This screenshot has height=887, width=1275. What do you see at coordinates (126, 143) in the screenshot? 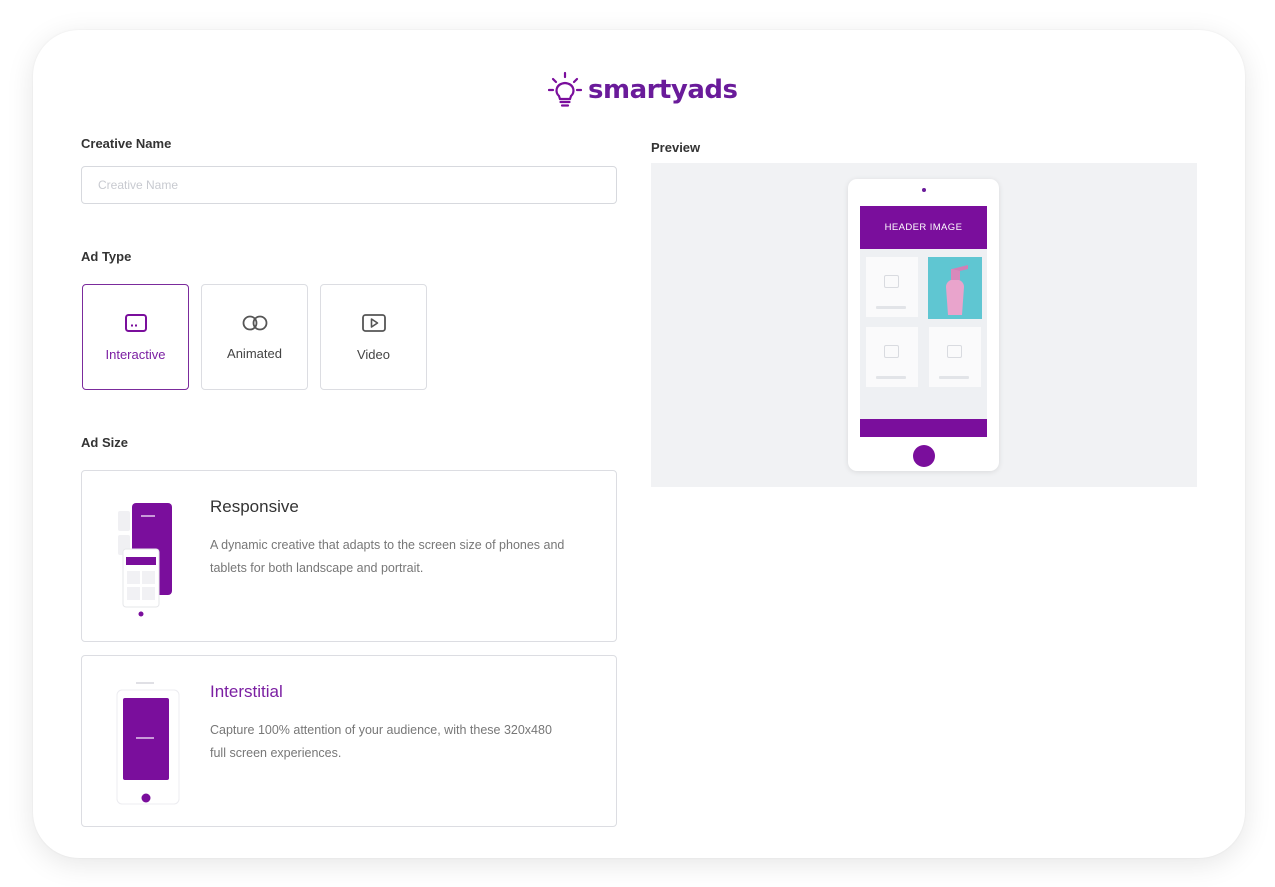
I see `creative-name-label: Creative Name` at bounding box center [126, 143].